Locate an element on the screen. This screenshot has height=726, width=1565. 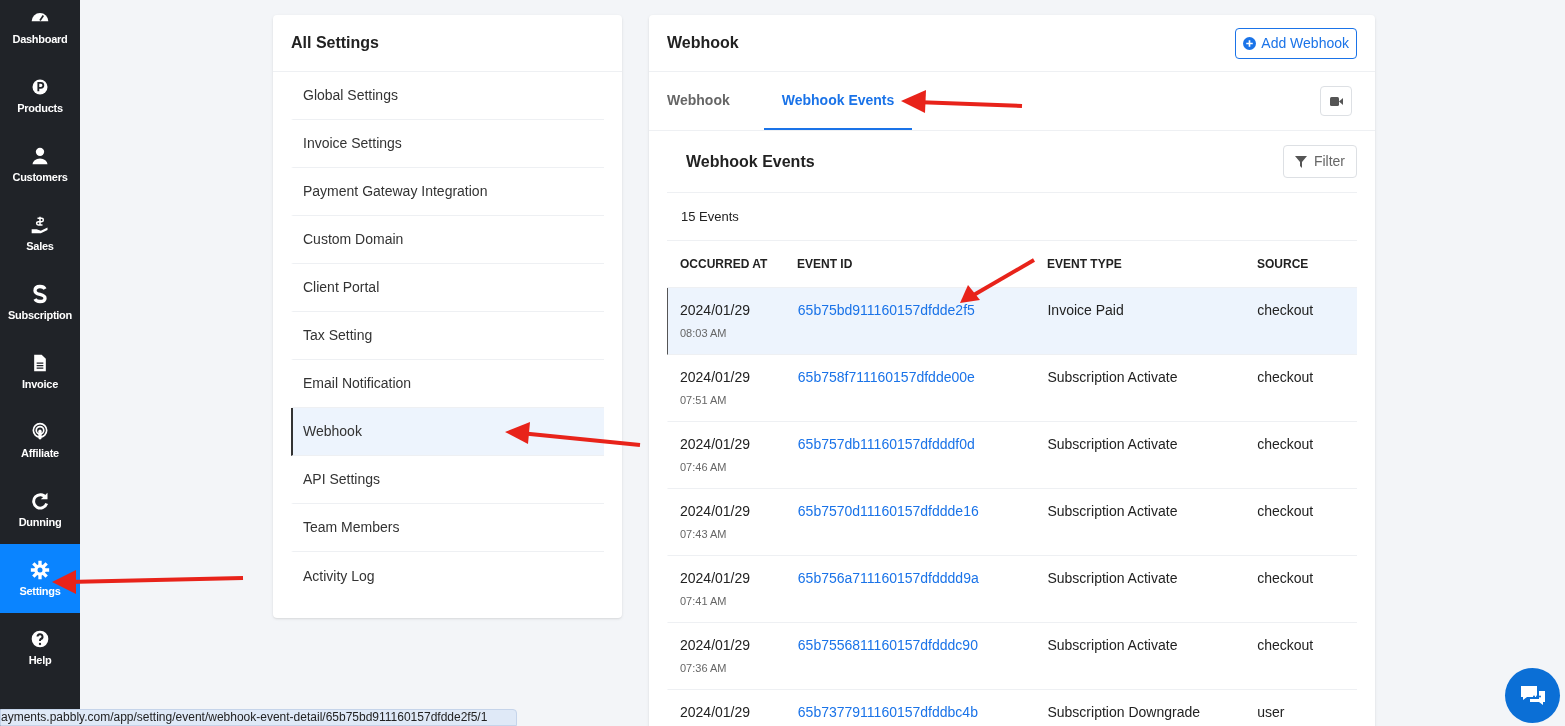
settings-menu-item: Global Settings is located at coordinates (447, 96).